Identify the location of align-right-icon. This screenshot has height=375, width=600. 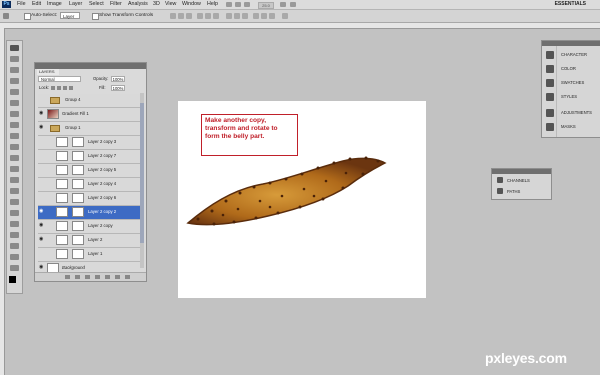
(216, 16).